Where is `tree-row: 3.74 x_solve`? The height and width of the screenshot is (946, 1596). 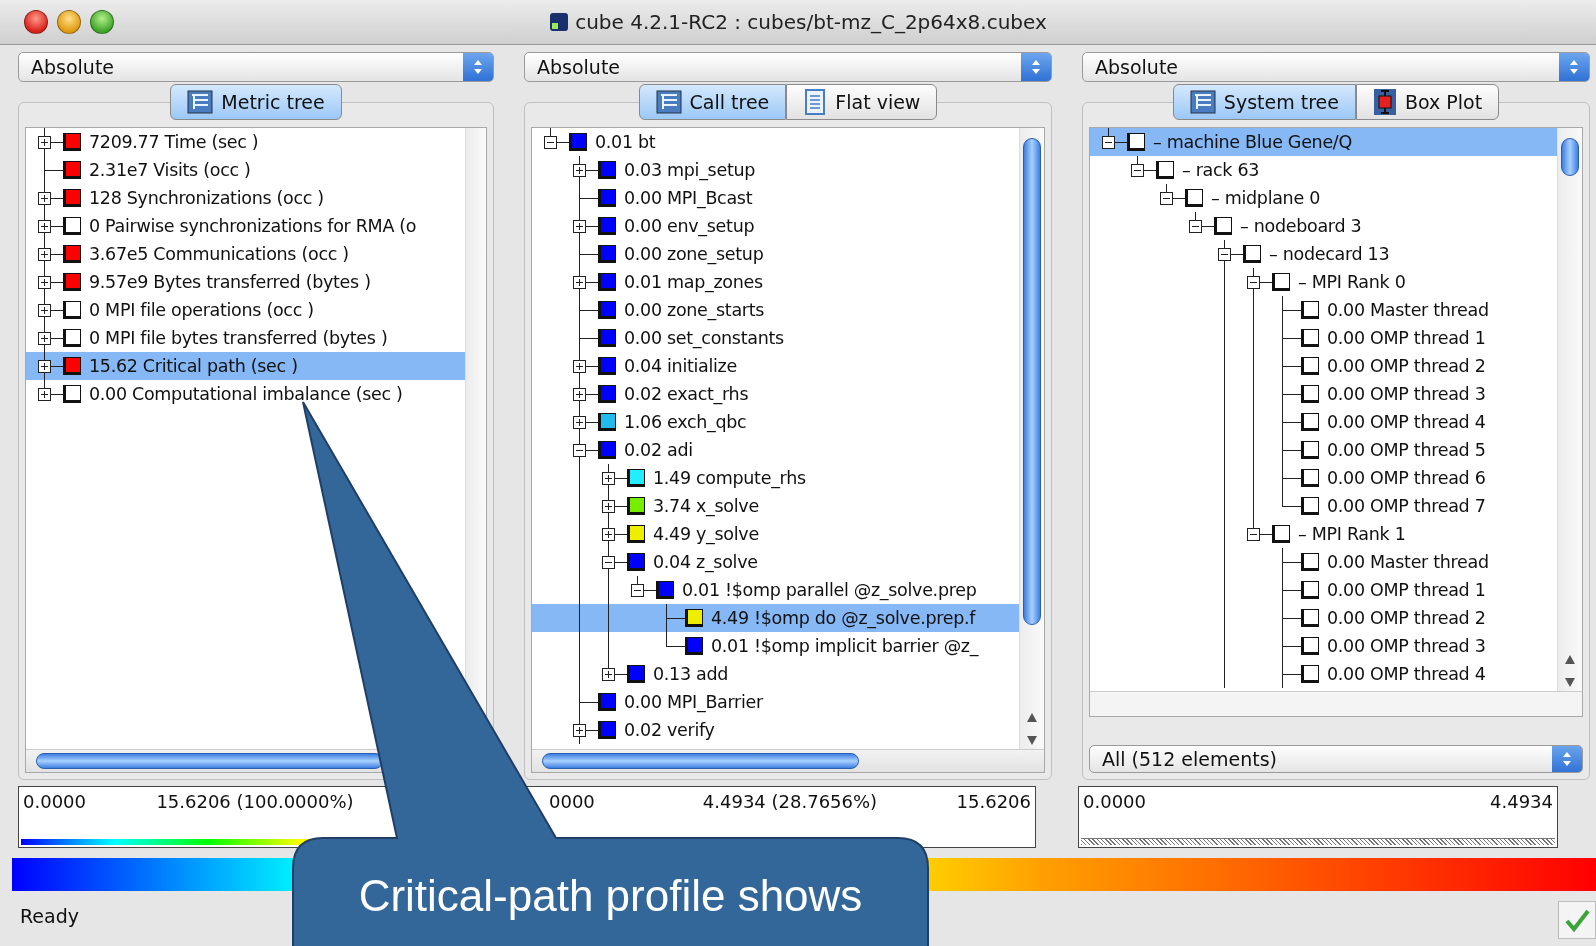 tree-row: 3.74 x_solve is located at coordinates (775, 506).